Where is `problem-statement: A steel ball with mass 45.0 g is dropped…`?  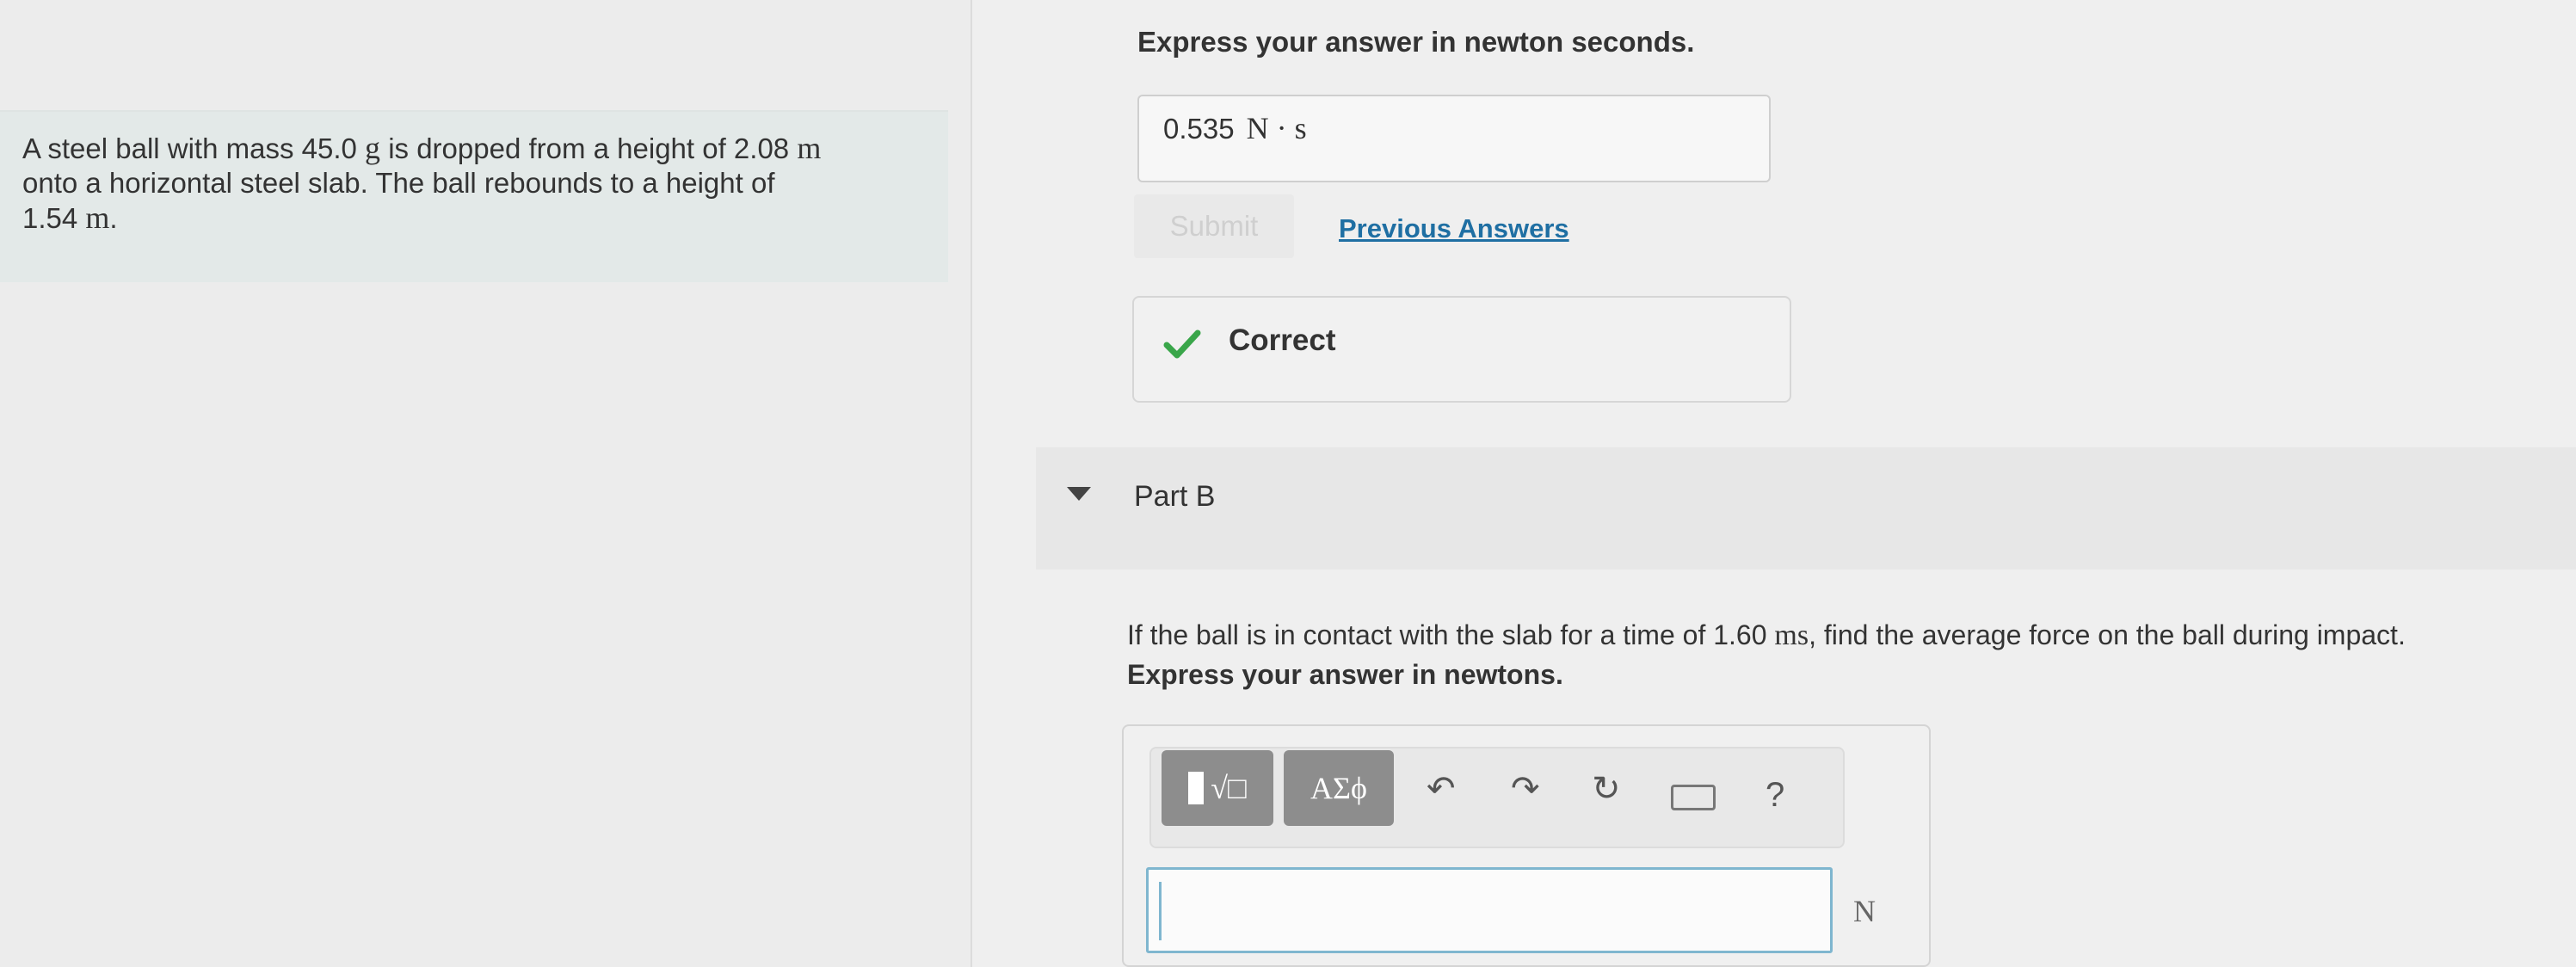 problem-statement: A steel ball with mass 45.0 g is dropped… is located at coordinates (478, 183).